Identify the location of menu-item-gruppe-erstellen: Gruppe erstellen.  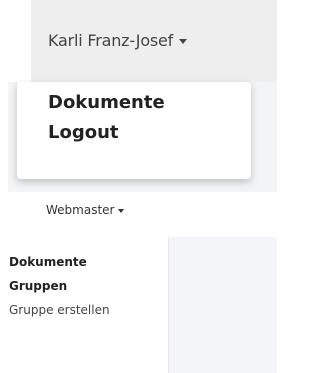
(59, 310).